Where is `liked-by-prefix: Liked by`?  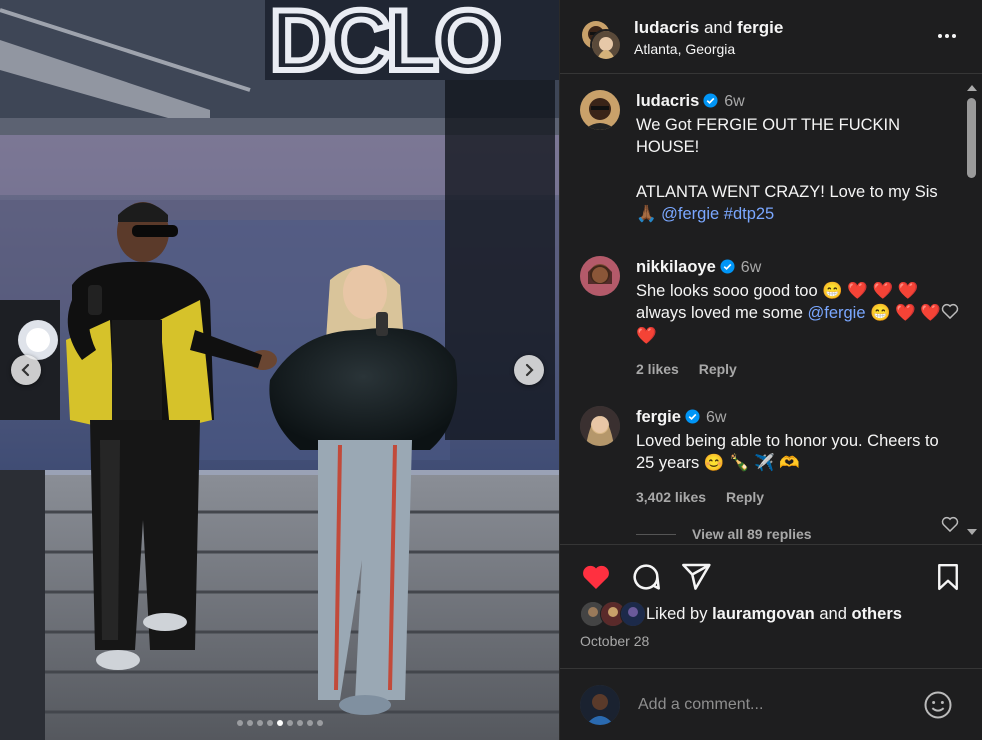 liked-by-prefix: Liked by is located at coordinates (677, 613).